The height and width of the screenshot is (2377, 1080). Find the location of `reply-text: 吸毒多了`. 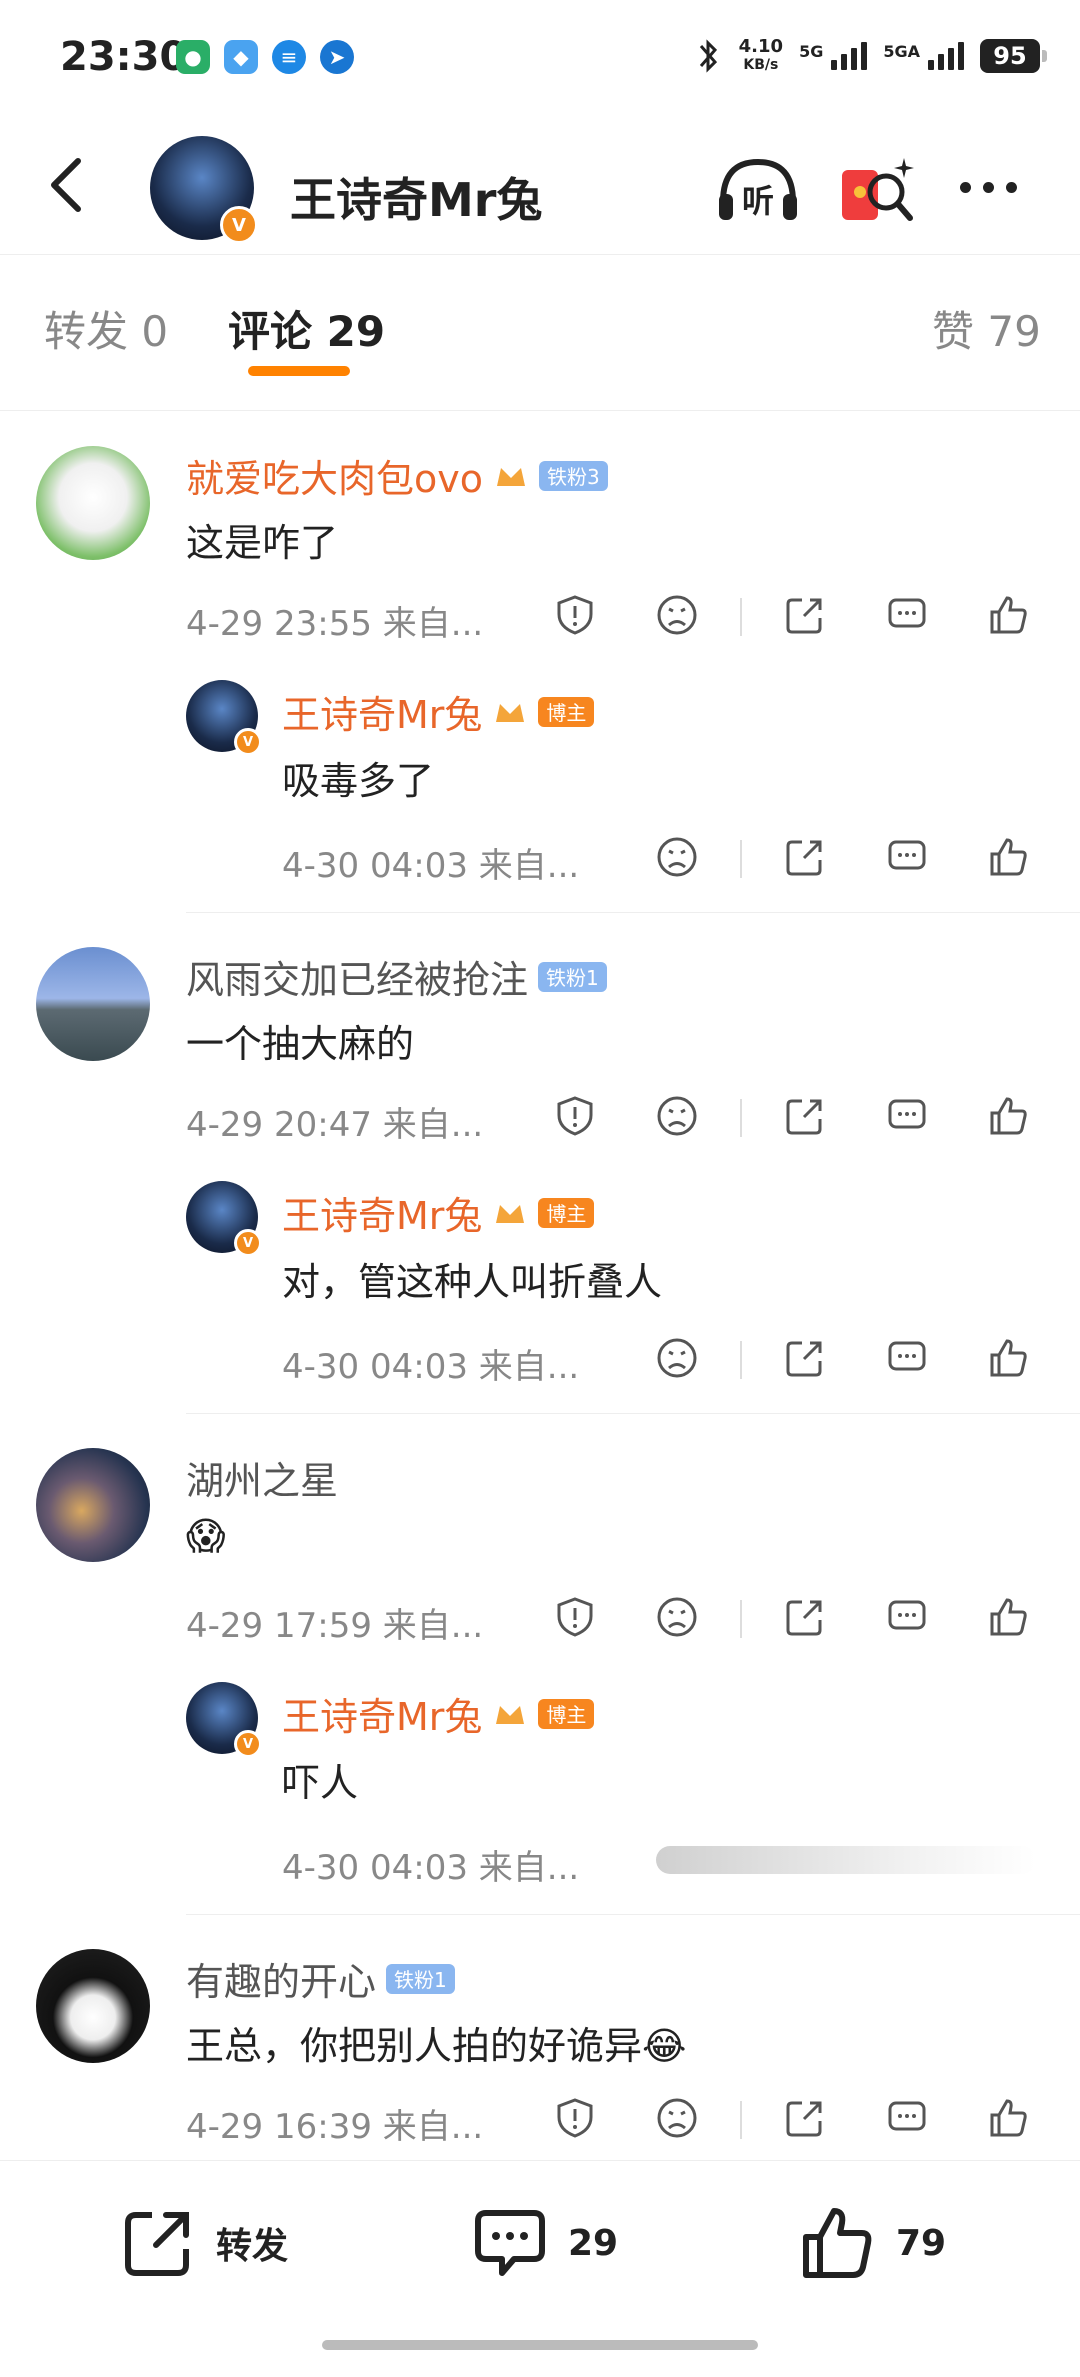

reply-text: 吸毒多了 is located at coordinates (358, 781).